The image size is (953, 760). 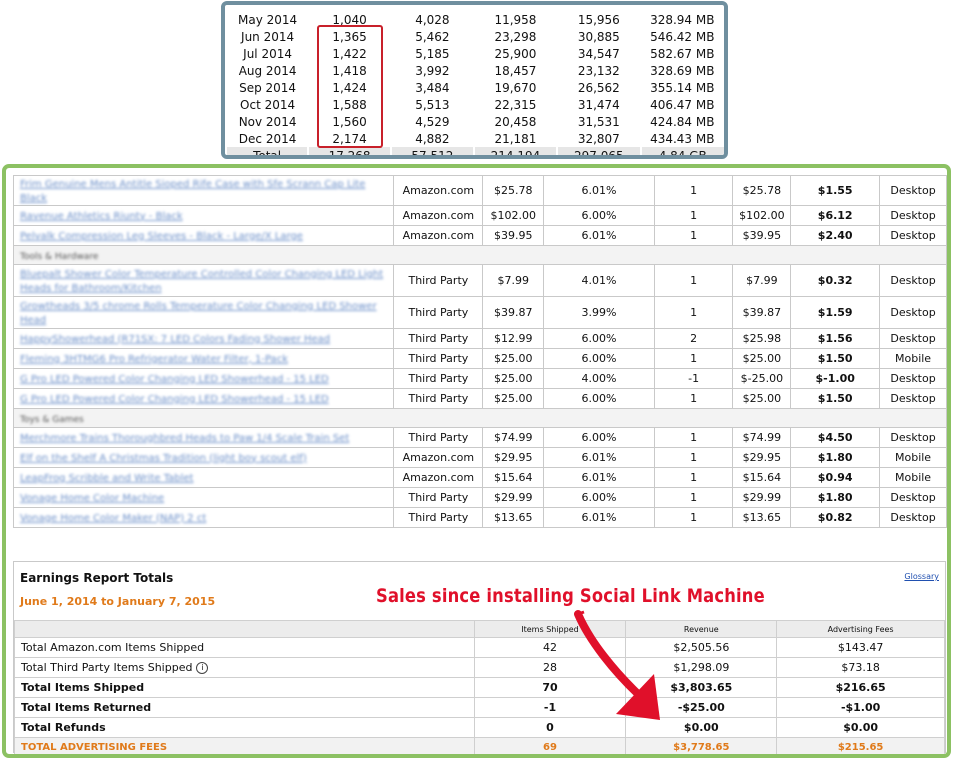 I want to click on totals-value: -1, so click(x=550, y=707).